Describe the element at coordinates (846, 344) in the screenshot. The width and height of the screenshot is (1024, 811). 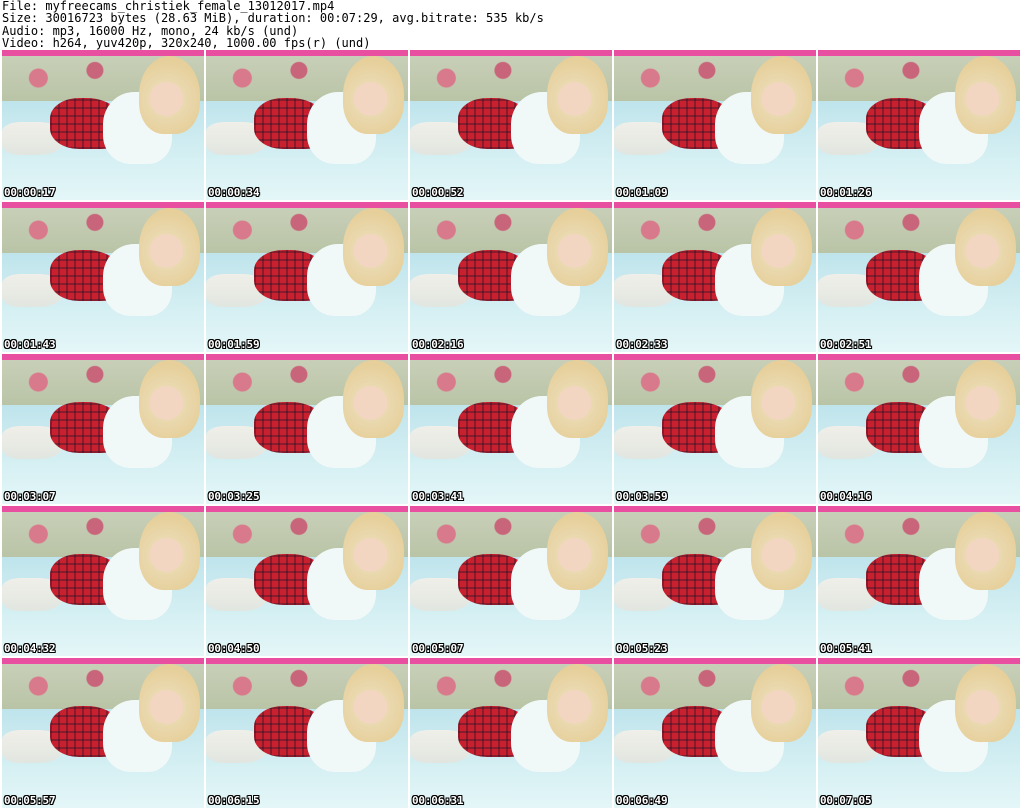
I see `thumbnail-timestamp: 00:02:51` at that location.